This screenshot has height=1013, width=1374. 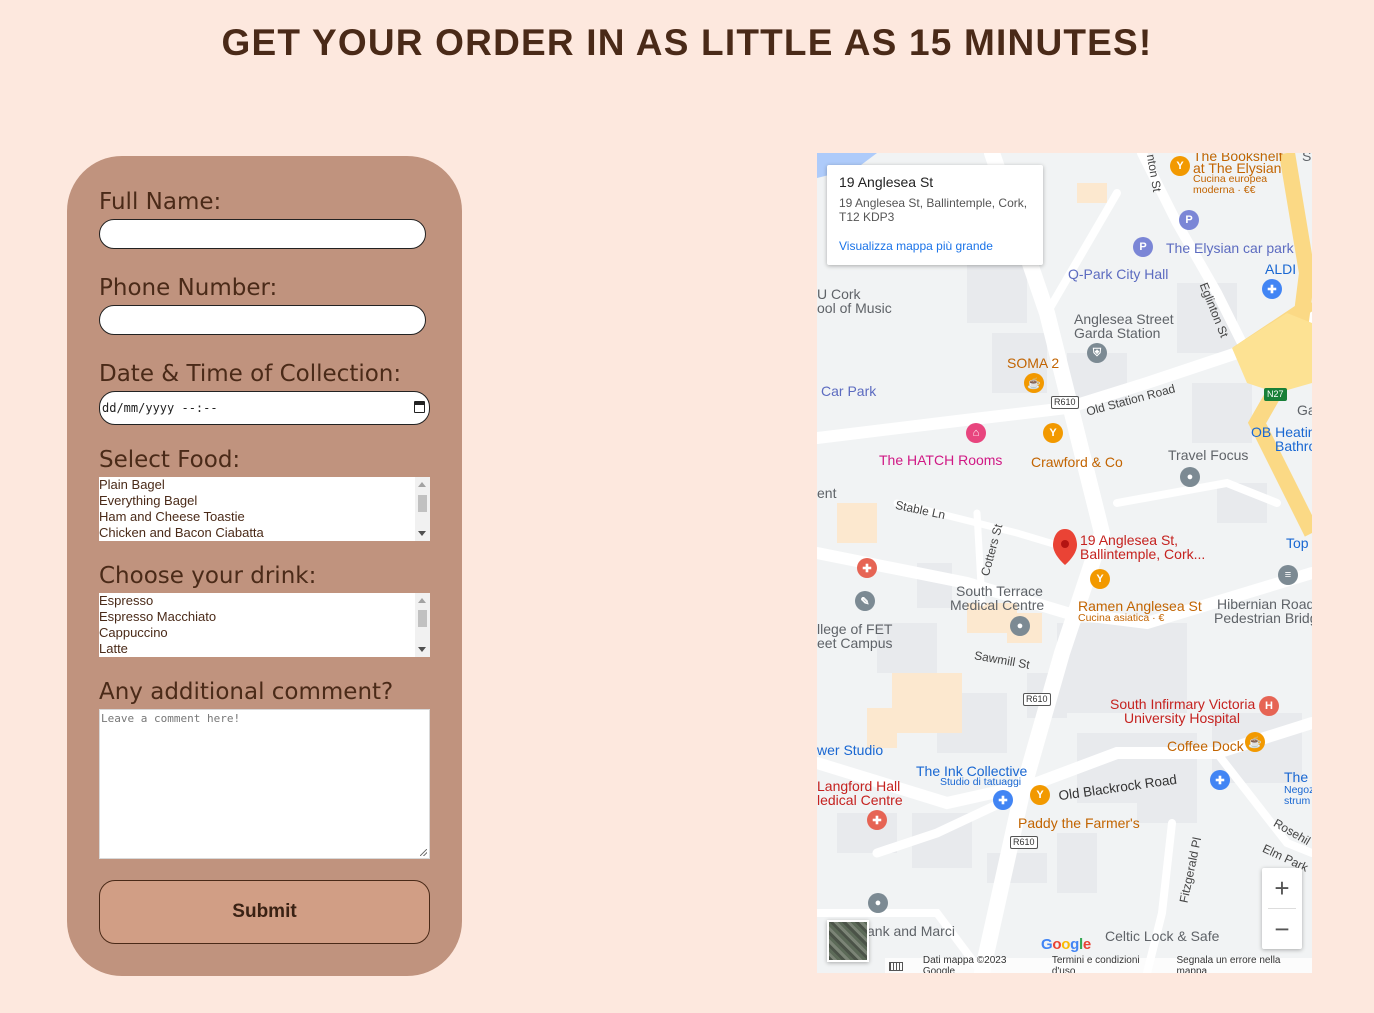 What do you see at coordinates (1244, 964) in the screenshot?
I see `report-error-link: Segnala un errore nella mappa` at bounding box center [1244, 964].